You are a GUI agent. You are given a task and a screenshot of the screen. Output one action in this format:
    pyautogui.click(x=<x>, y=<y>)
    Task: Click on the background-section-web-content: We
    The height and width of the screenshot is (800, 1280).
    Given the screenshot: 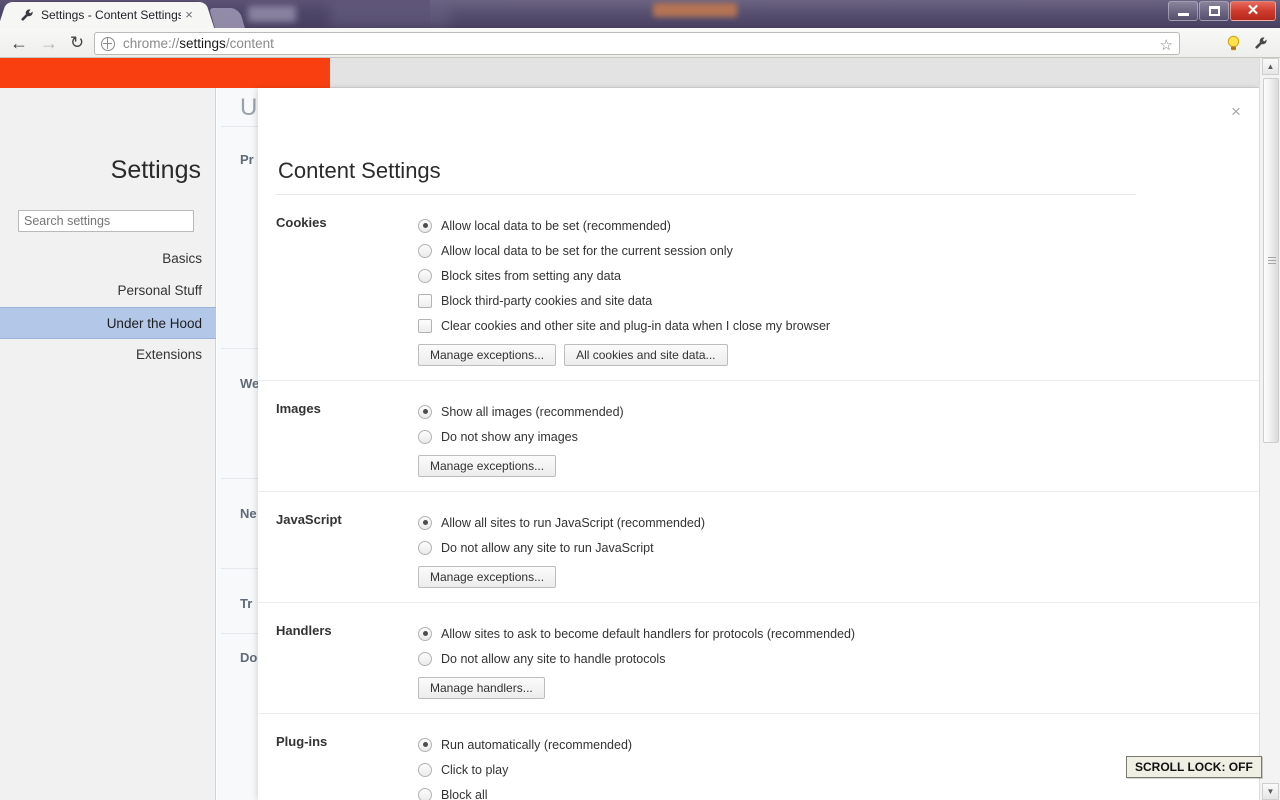 What is the action you would take?
    pyautogui.click(x=250, y=383)
    